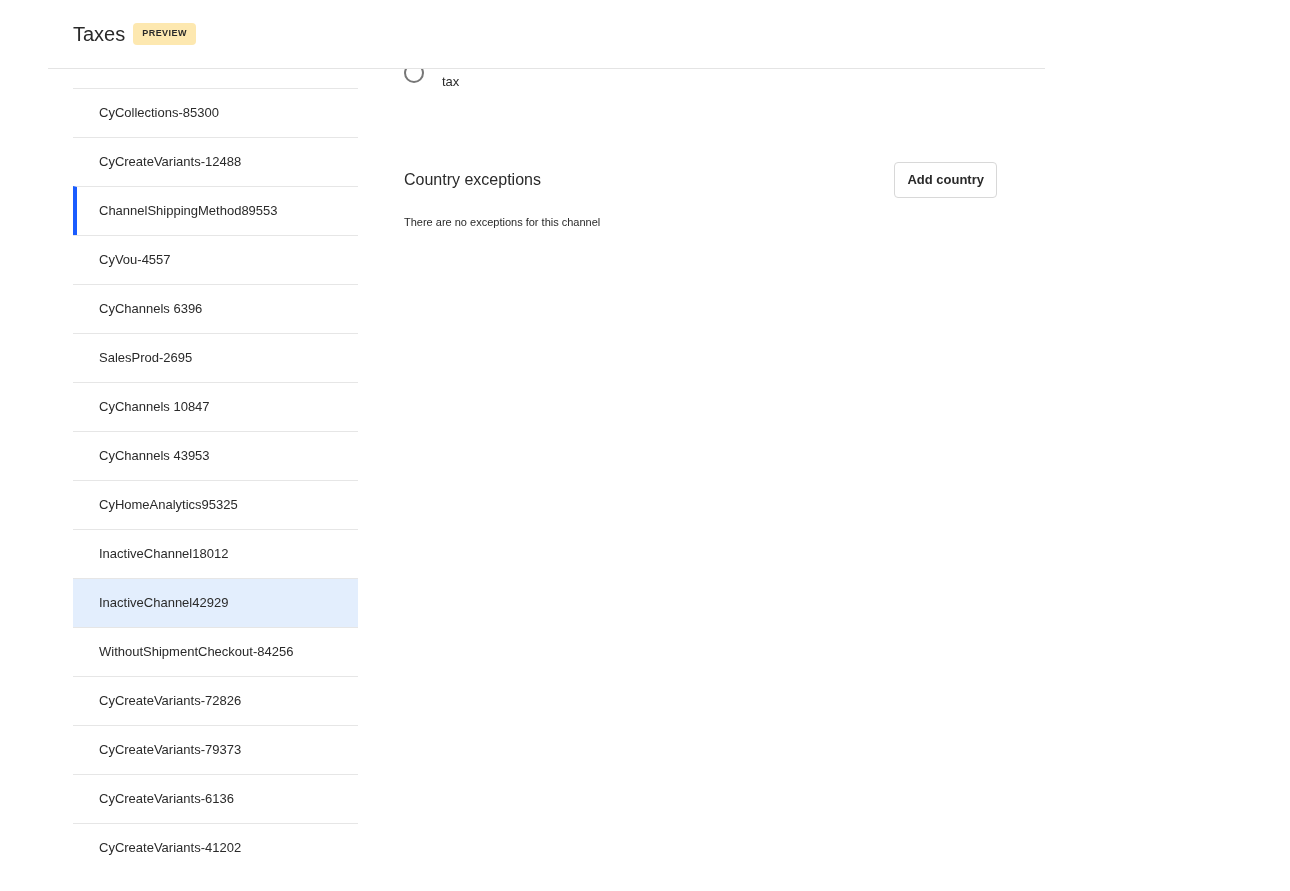 This screenshot has width=1290, height=891. Describe the element at coordinates (215, 651) in the screenshot. I see `channel-list-item: WithoutShipmentCheckout-84256` at that location.